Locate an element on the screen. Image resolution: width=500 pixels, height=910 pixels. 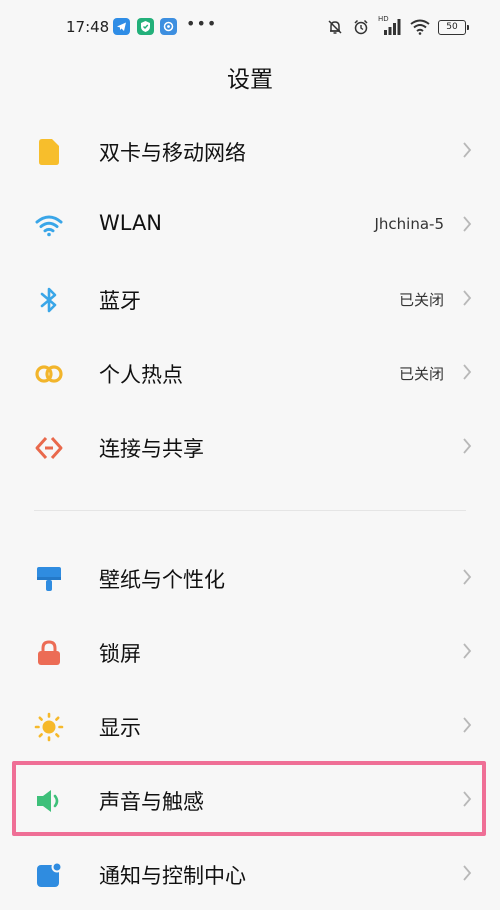
status-indicators: HD 50 is located at coordinates (397, 26).